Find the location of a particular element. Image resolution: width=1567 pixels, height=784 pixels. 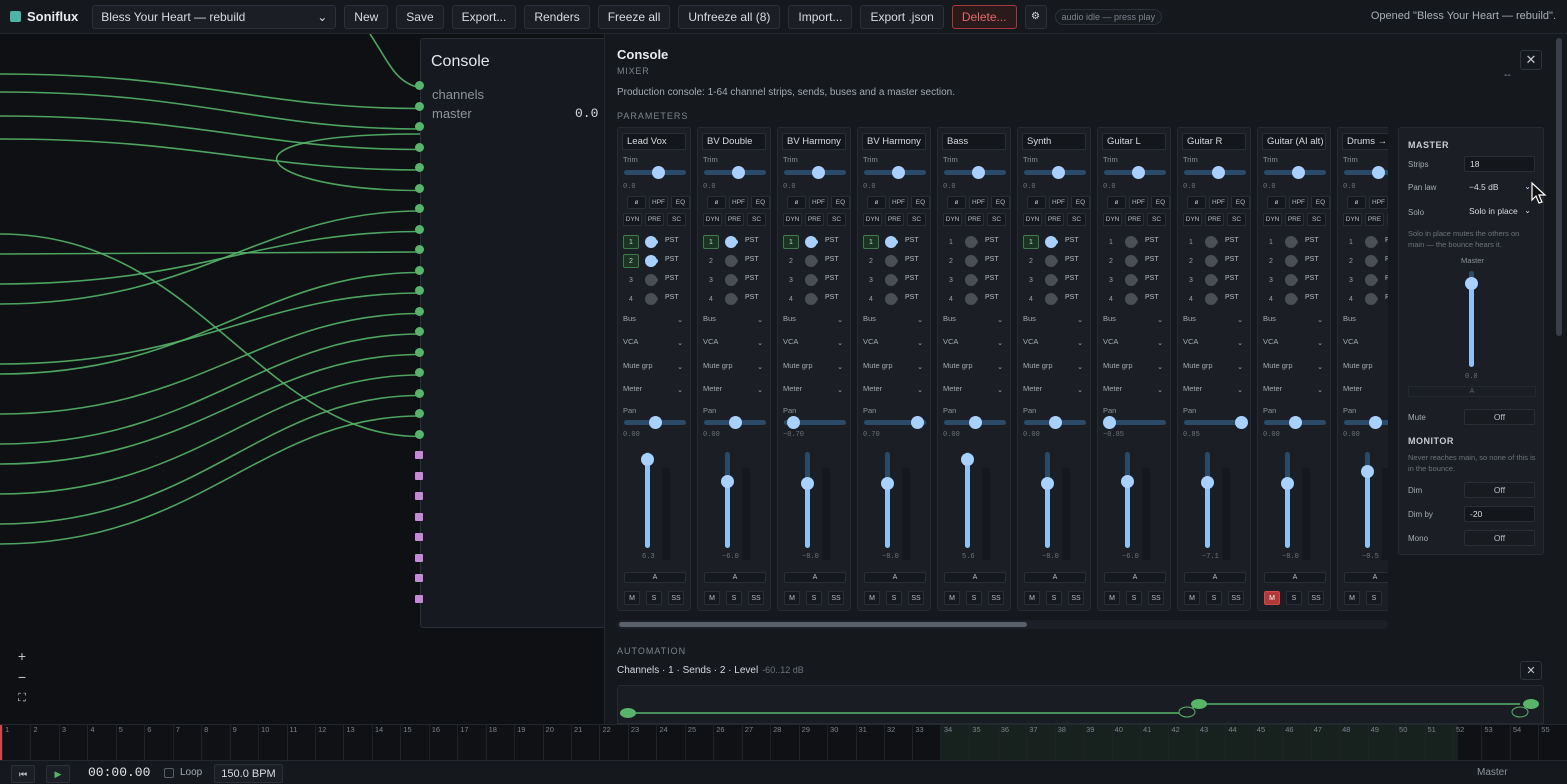

automation-point is located at coordinates (1199, 704).